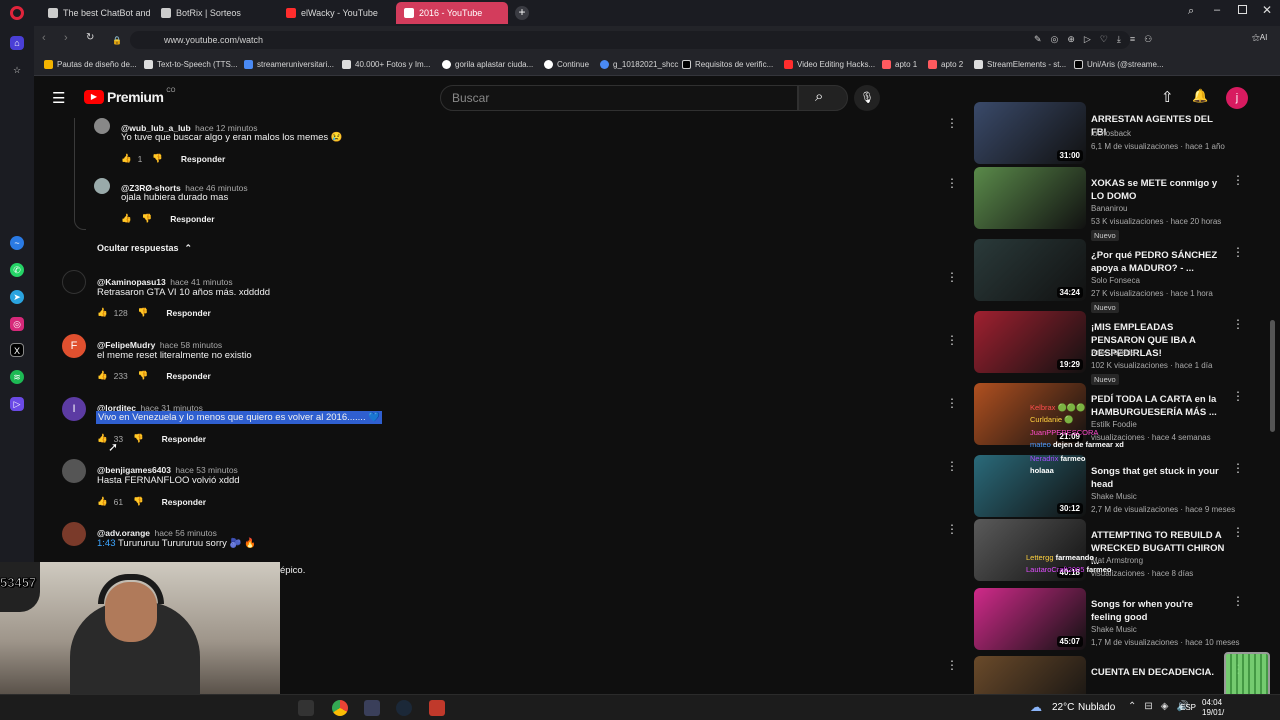 The image size is (1280, 720). I want to click on upload-icon: ⇧, so click(1167, 97).